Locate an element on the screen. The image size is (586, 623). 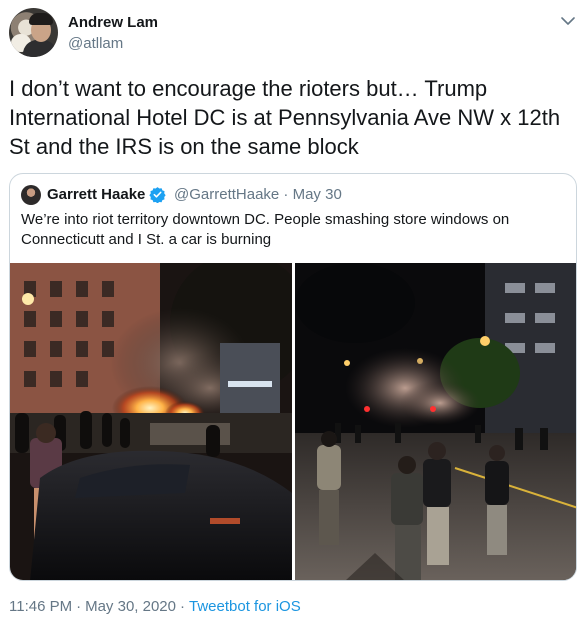
author-handle: @atllam is located at coordinates (95, 43).